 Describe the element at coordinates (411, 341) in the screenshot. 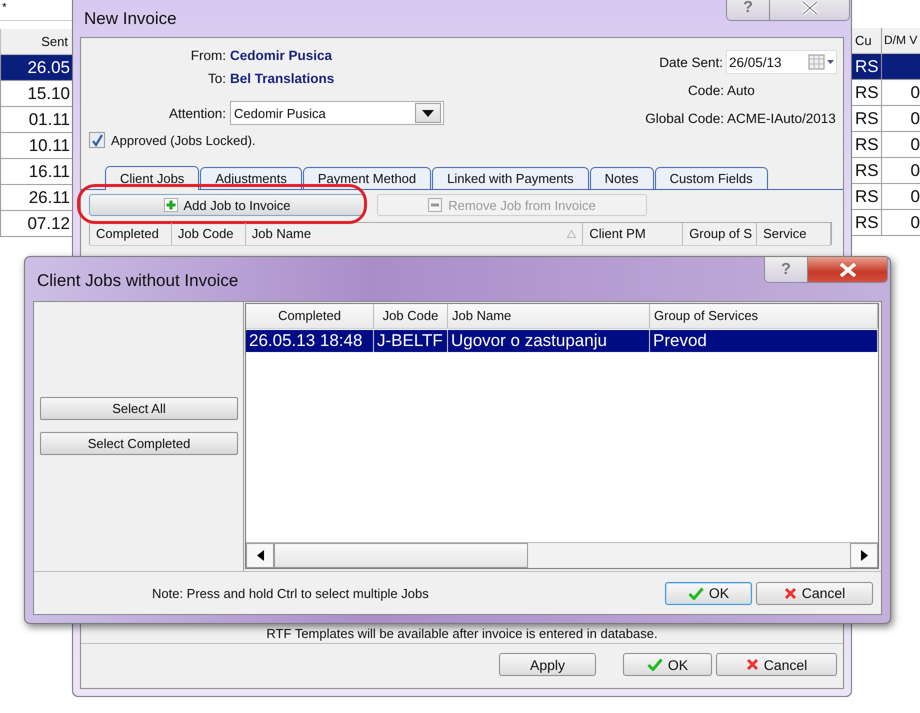

I see `table-cell: J-BELTF` at that location.